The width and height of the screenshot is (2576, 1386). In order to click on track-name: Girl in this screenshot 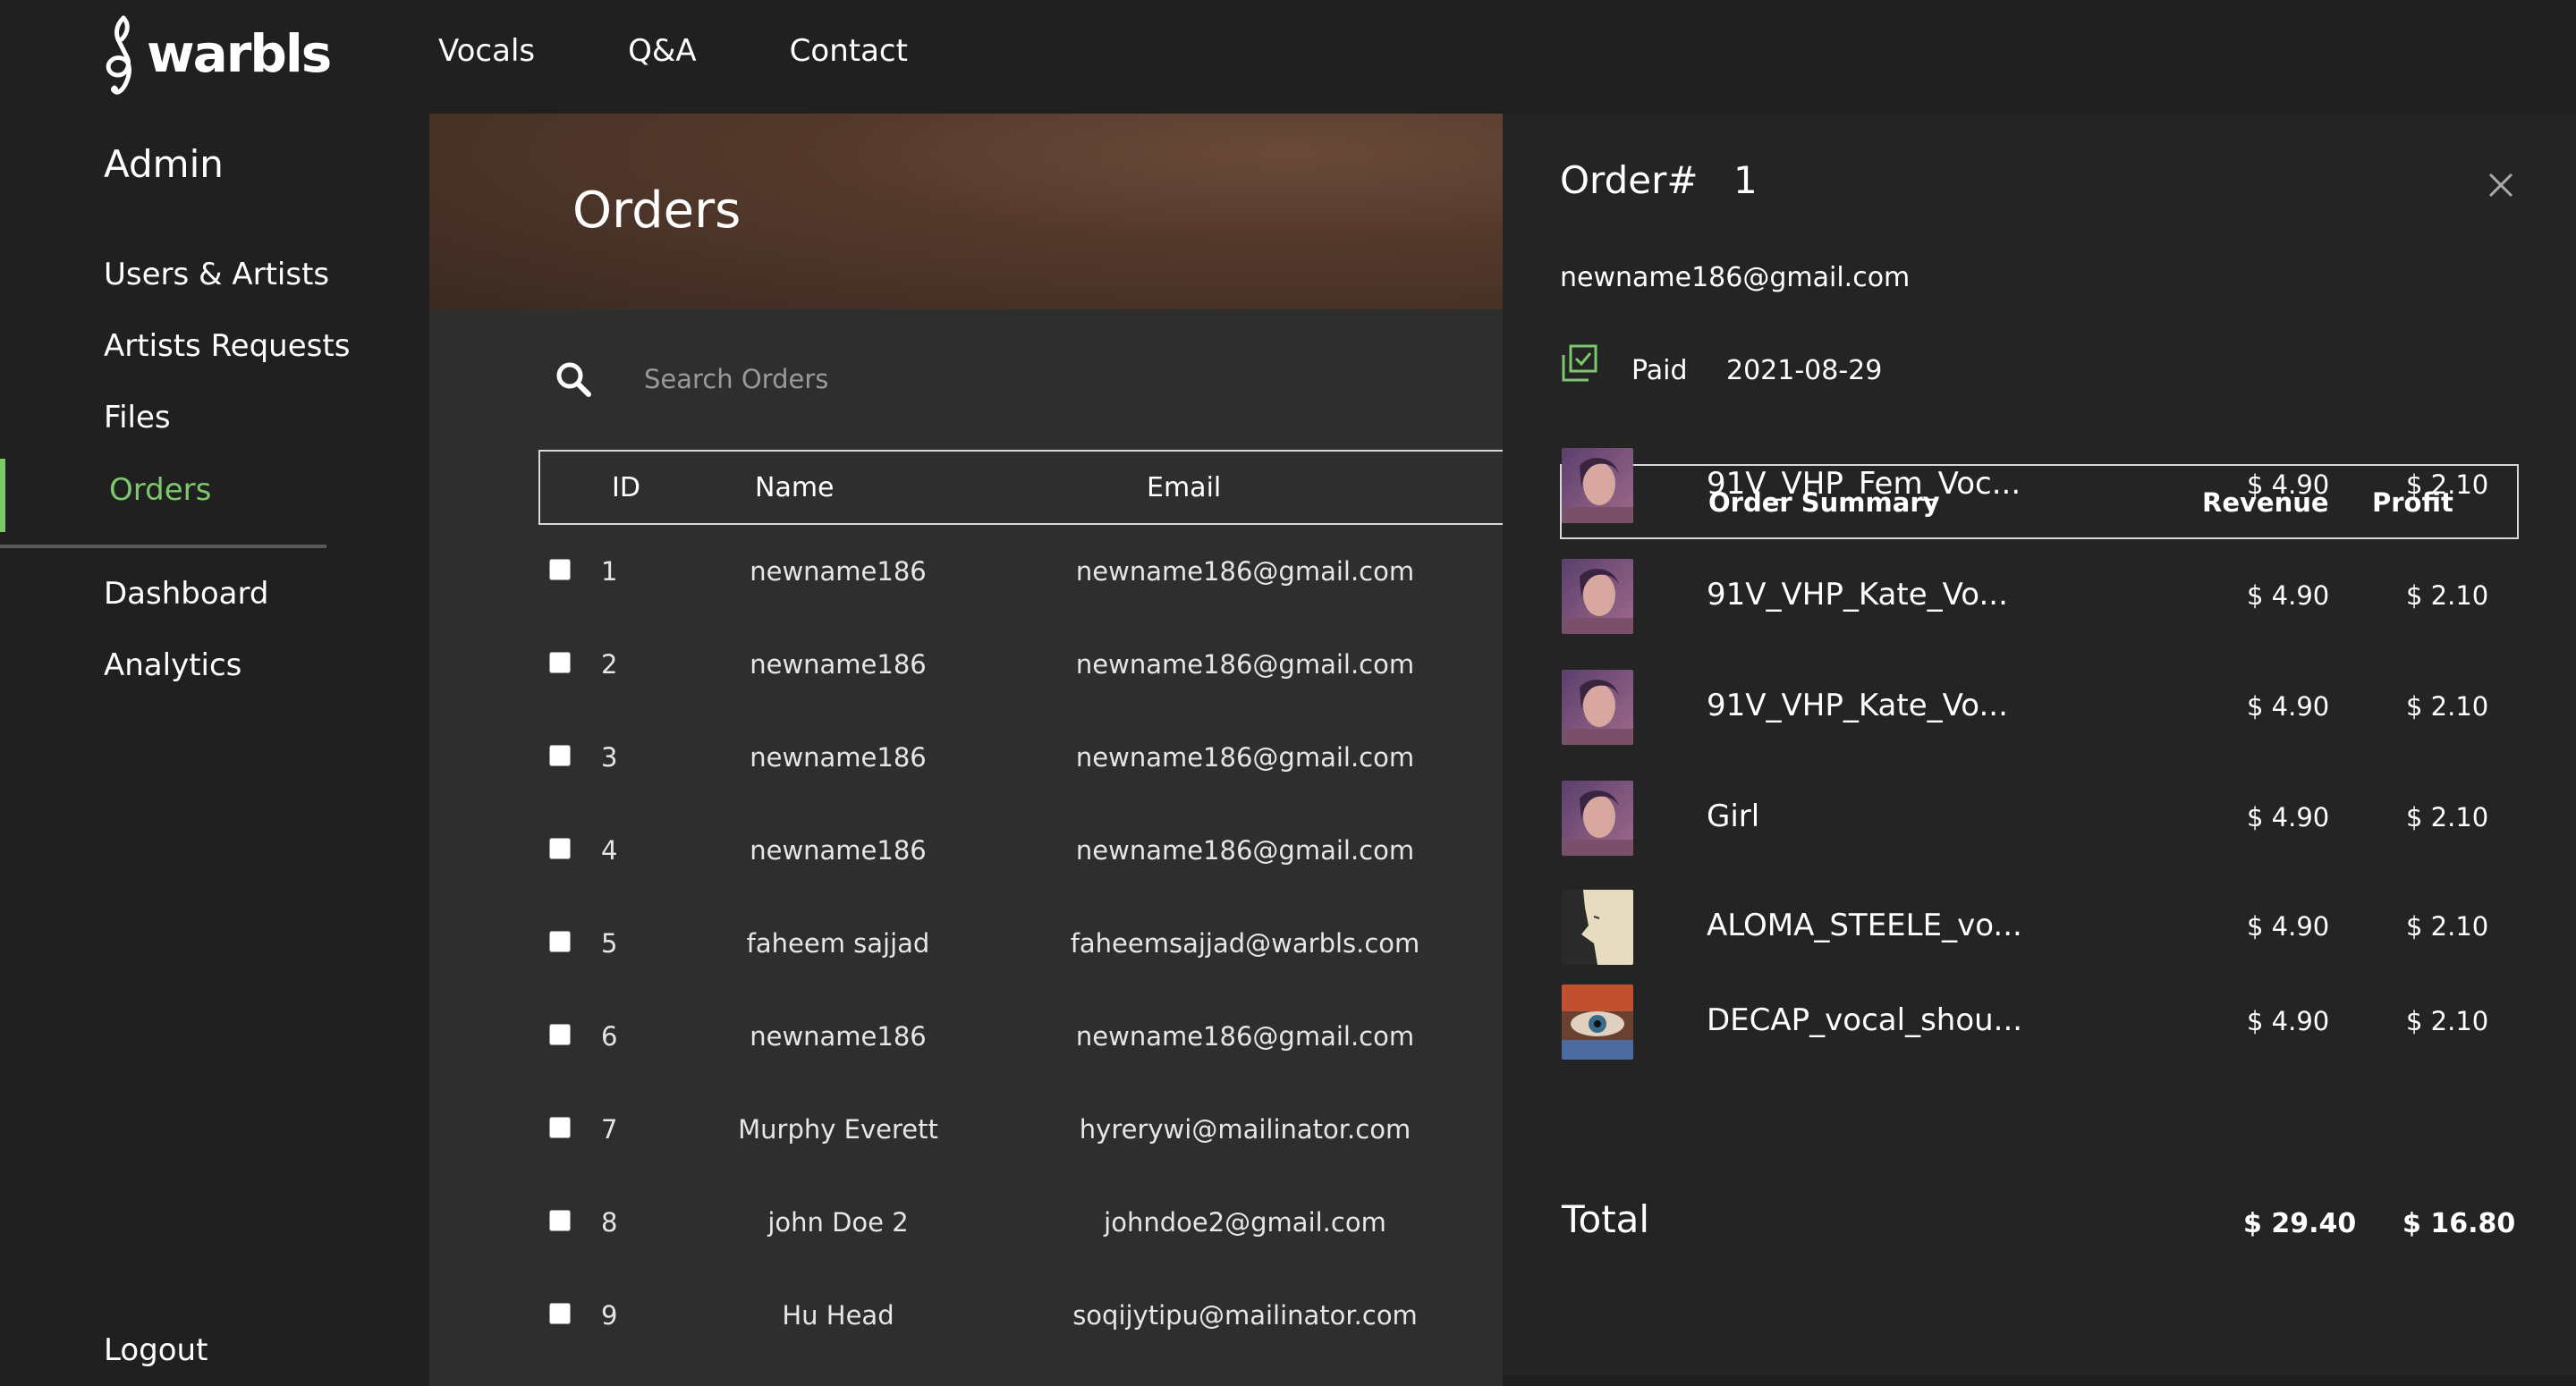, I will do `click(1733, 816)`.